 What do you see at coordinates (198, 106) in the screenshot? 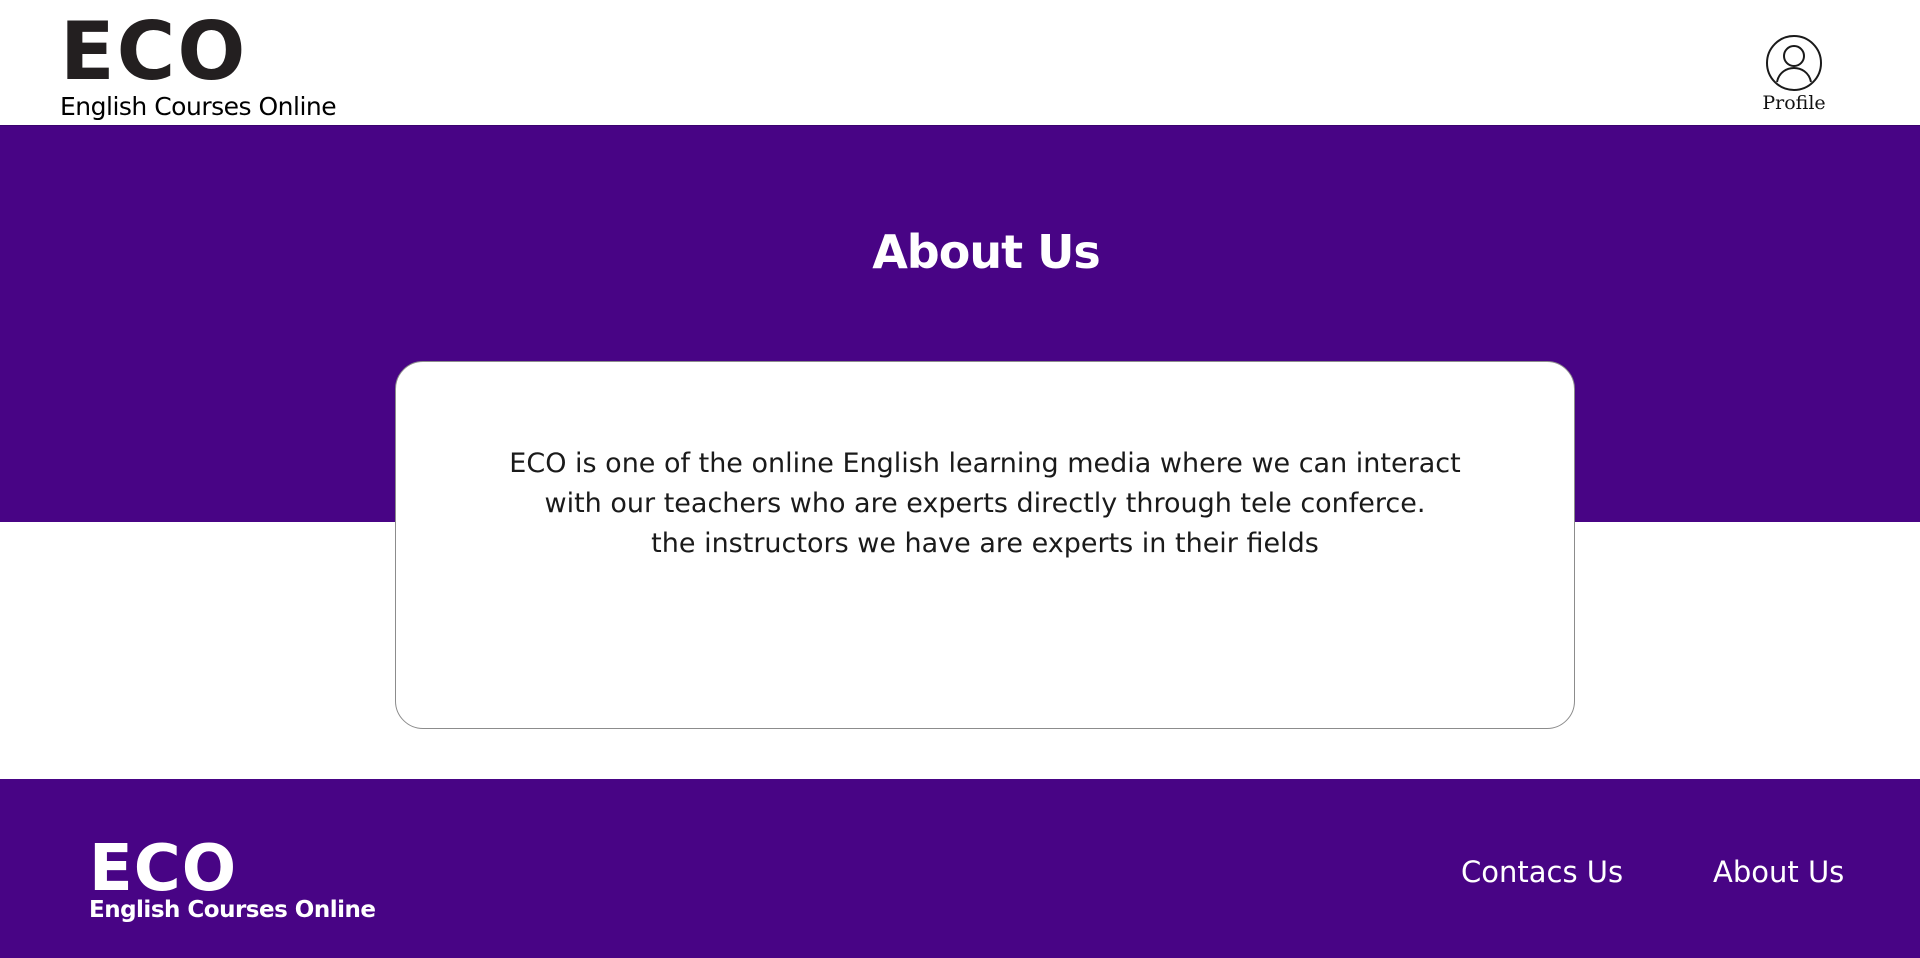
I see `logo-subtitle: English Courses Online` at bounding box center [198, 106].